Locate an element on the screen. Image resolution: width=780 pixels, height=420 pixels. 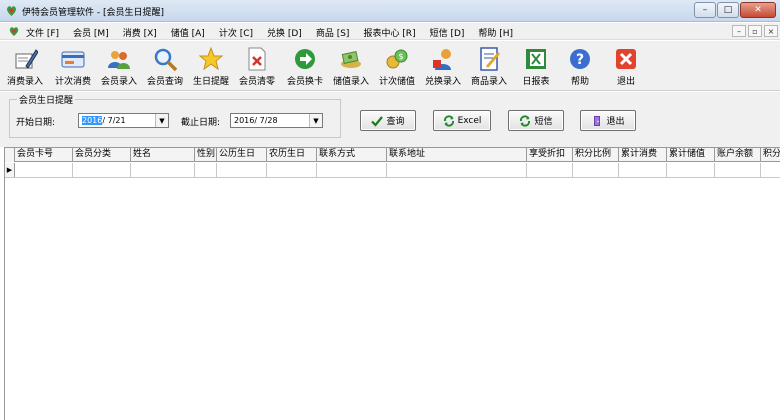
toolbar-button-magnifier: 会员查询 is located at coordinates (165, 66).